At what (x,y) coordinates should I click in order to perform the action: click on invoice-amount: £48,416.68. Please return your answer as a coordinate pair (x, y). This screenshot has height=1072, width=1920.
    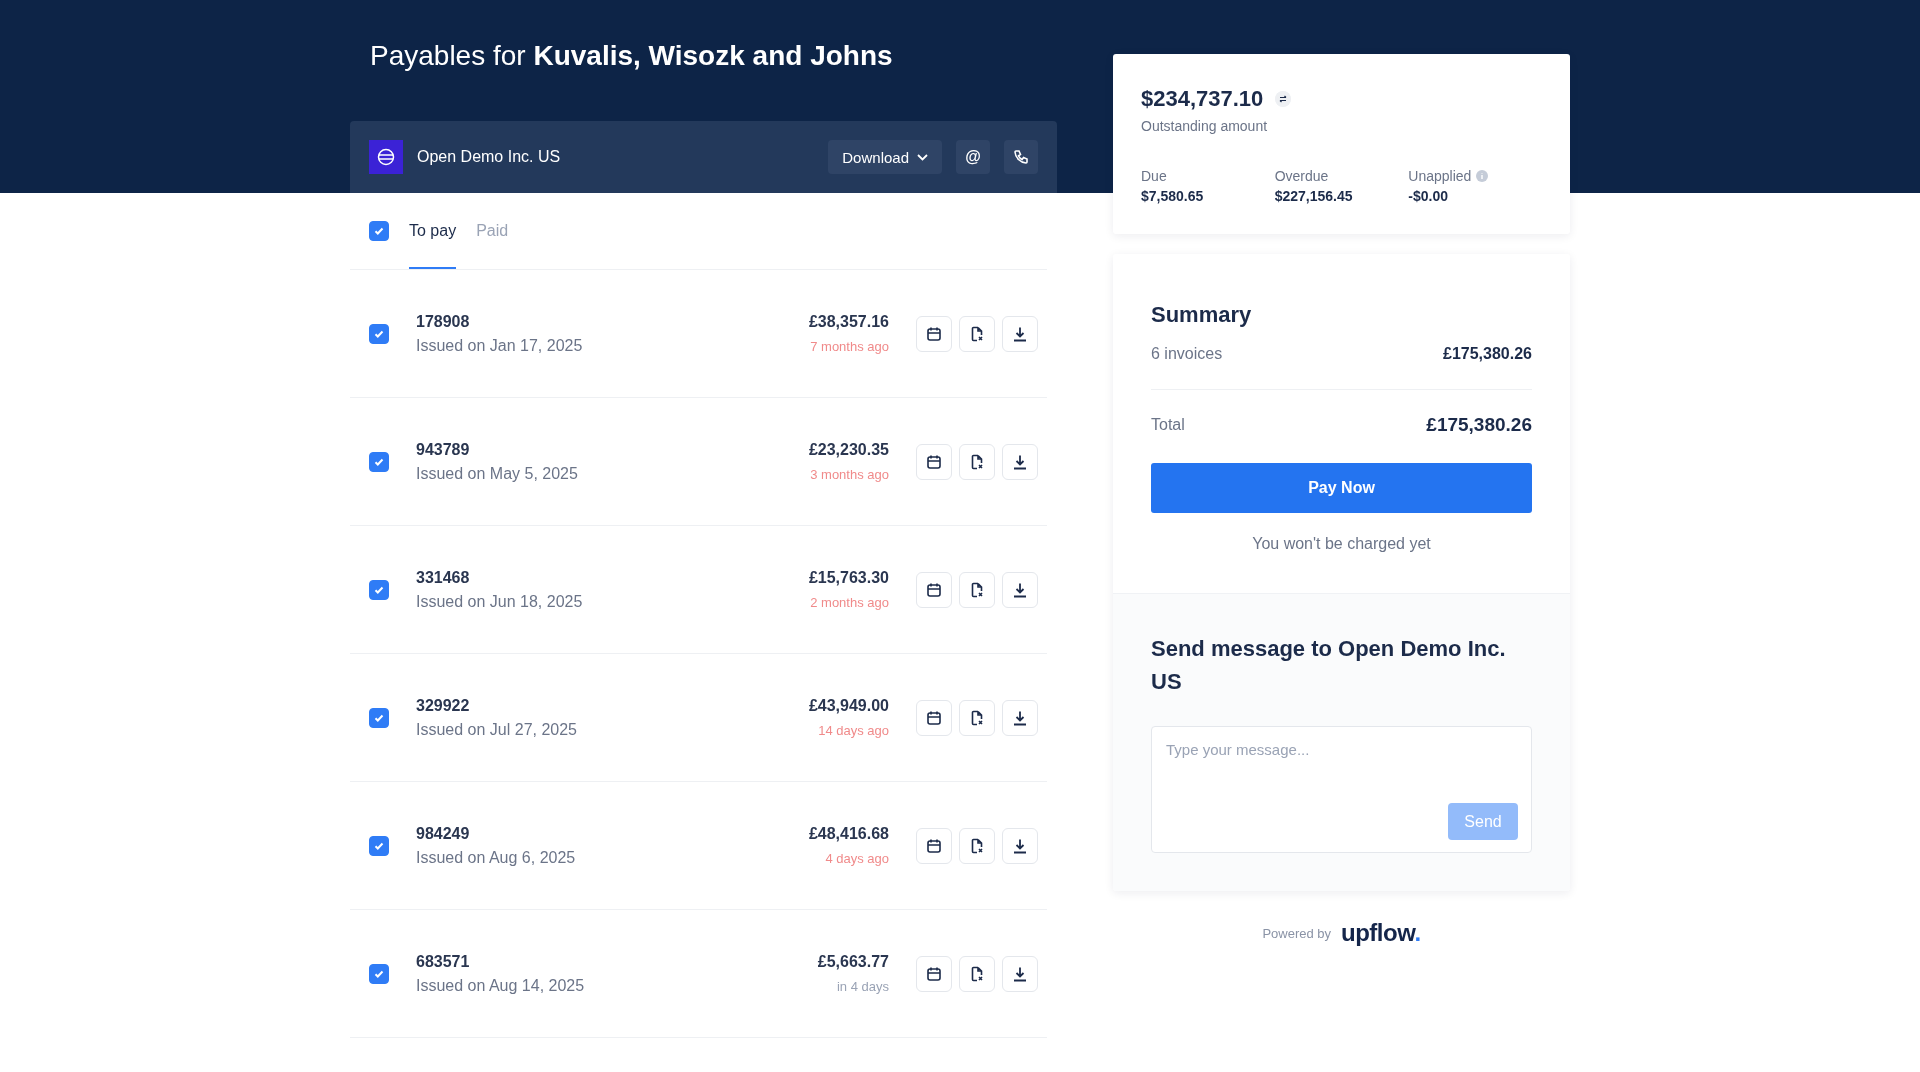
    Looking at the image, I should click on (848, 834).